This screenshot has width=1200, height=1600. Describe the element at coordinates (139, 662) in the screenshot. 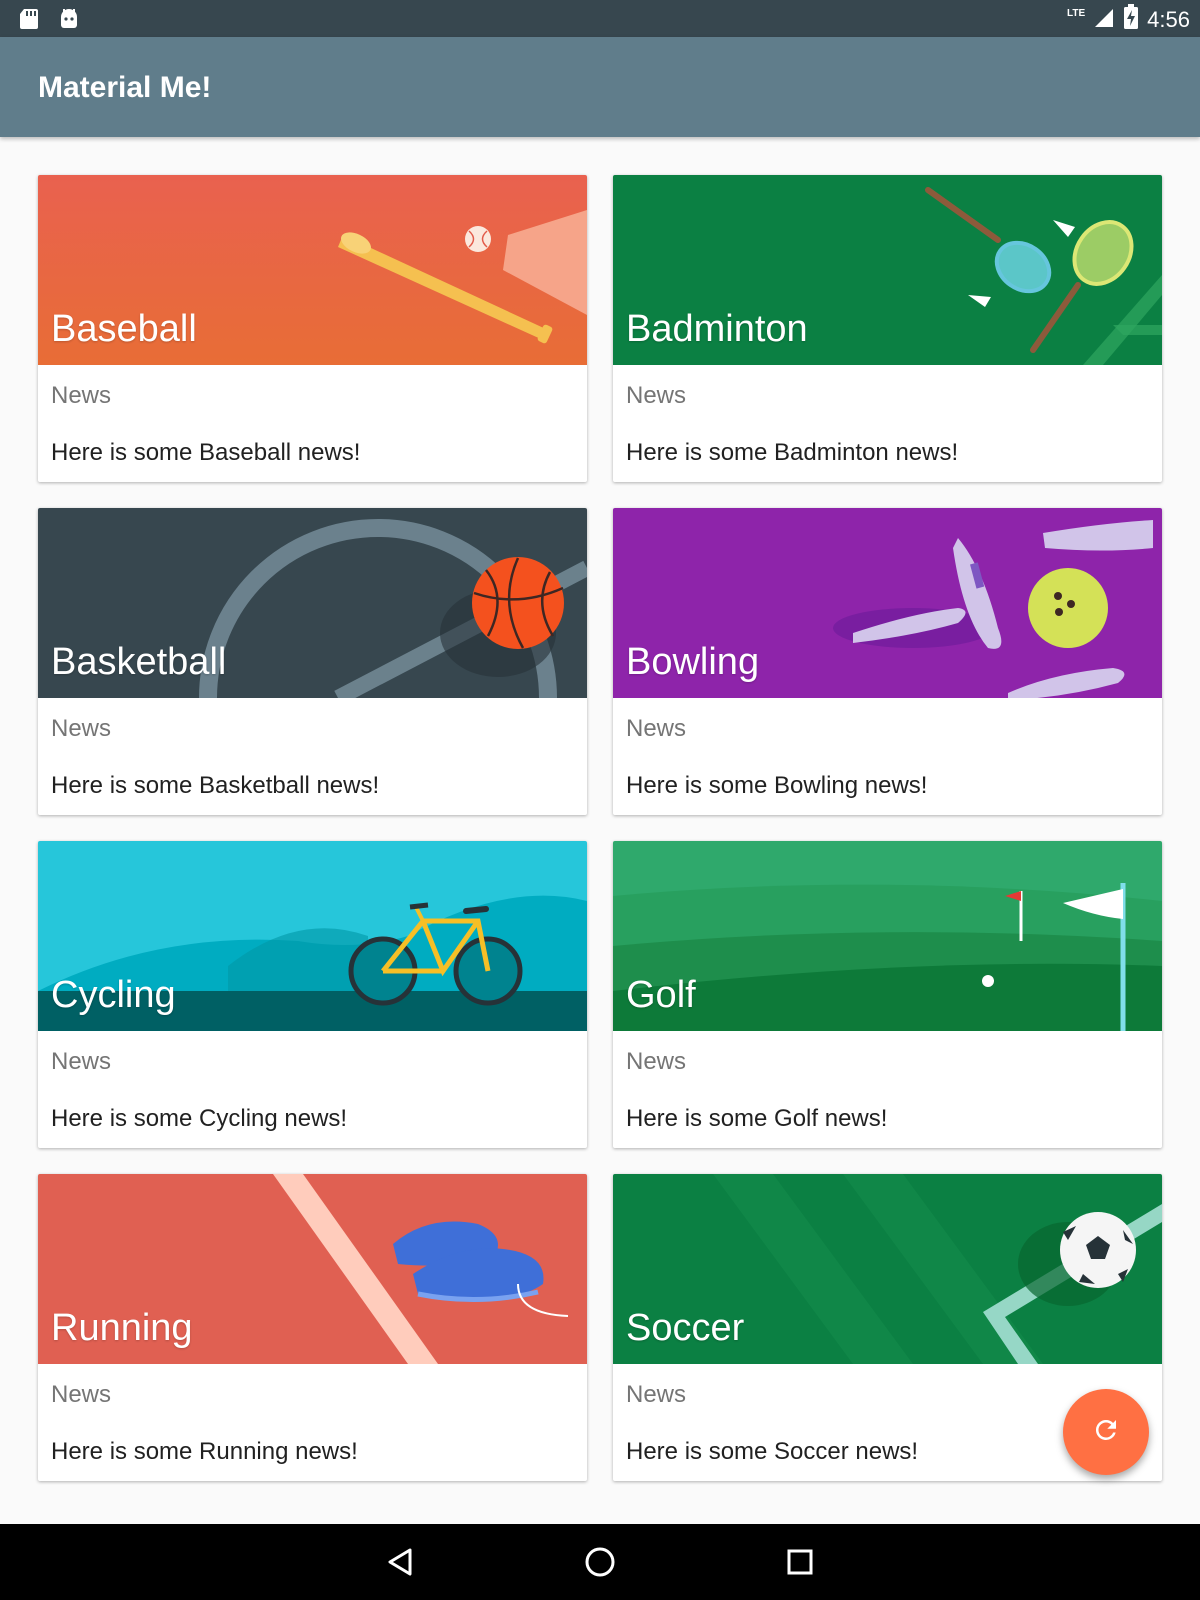

I see `card-title: Basketball` at that location.